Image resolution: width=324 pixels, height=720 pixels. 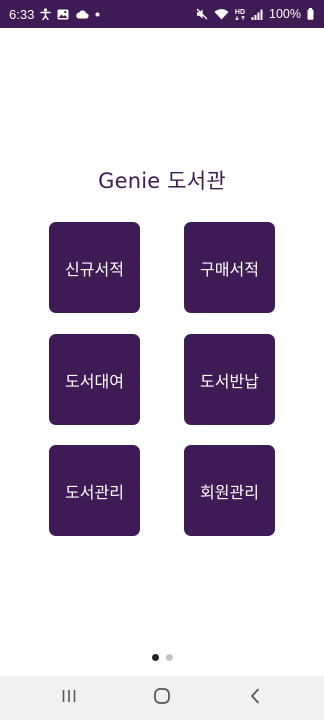 I want to click on recent-apps-icon, so click(x=69, y=698).